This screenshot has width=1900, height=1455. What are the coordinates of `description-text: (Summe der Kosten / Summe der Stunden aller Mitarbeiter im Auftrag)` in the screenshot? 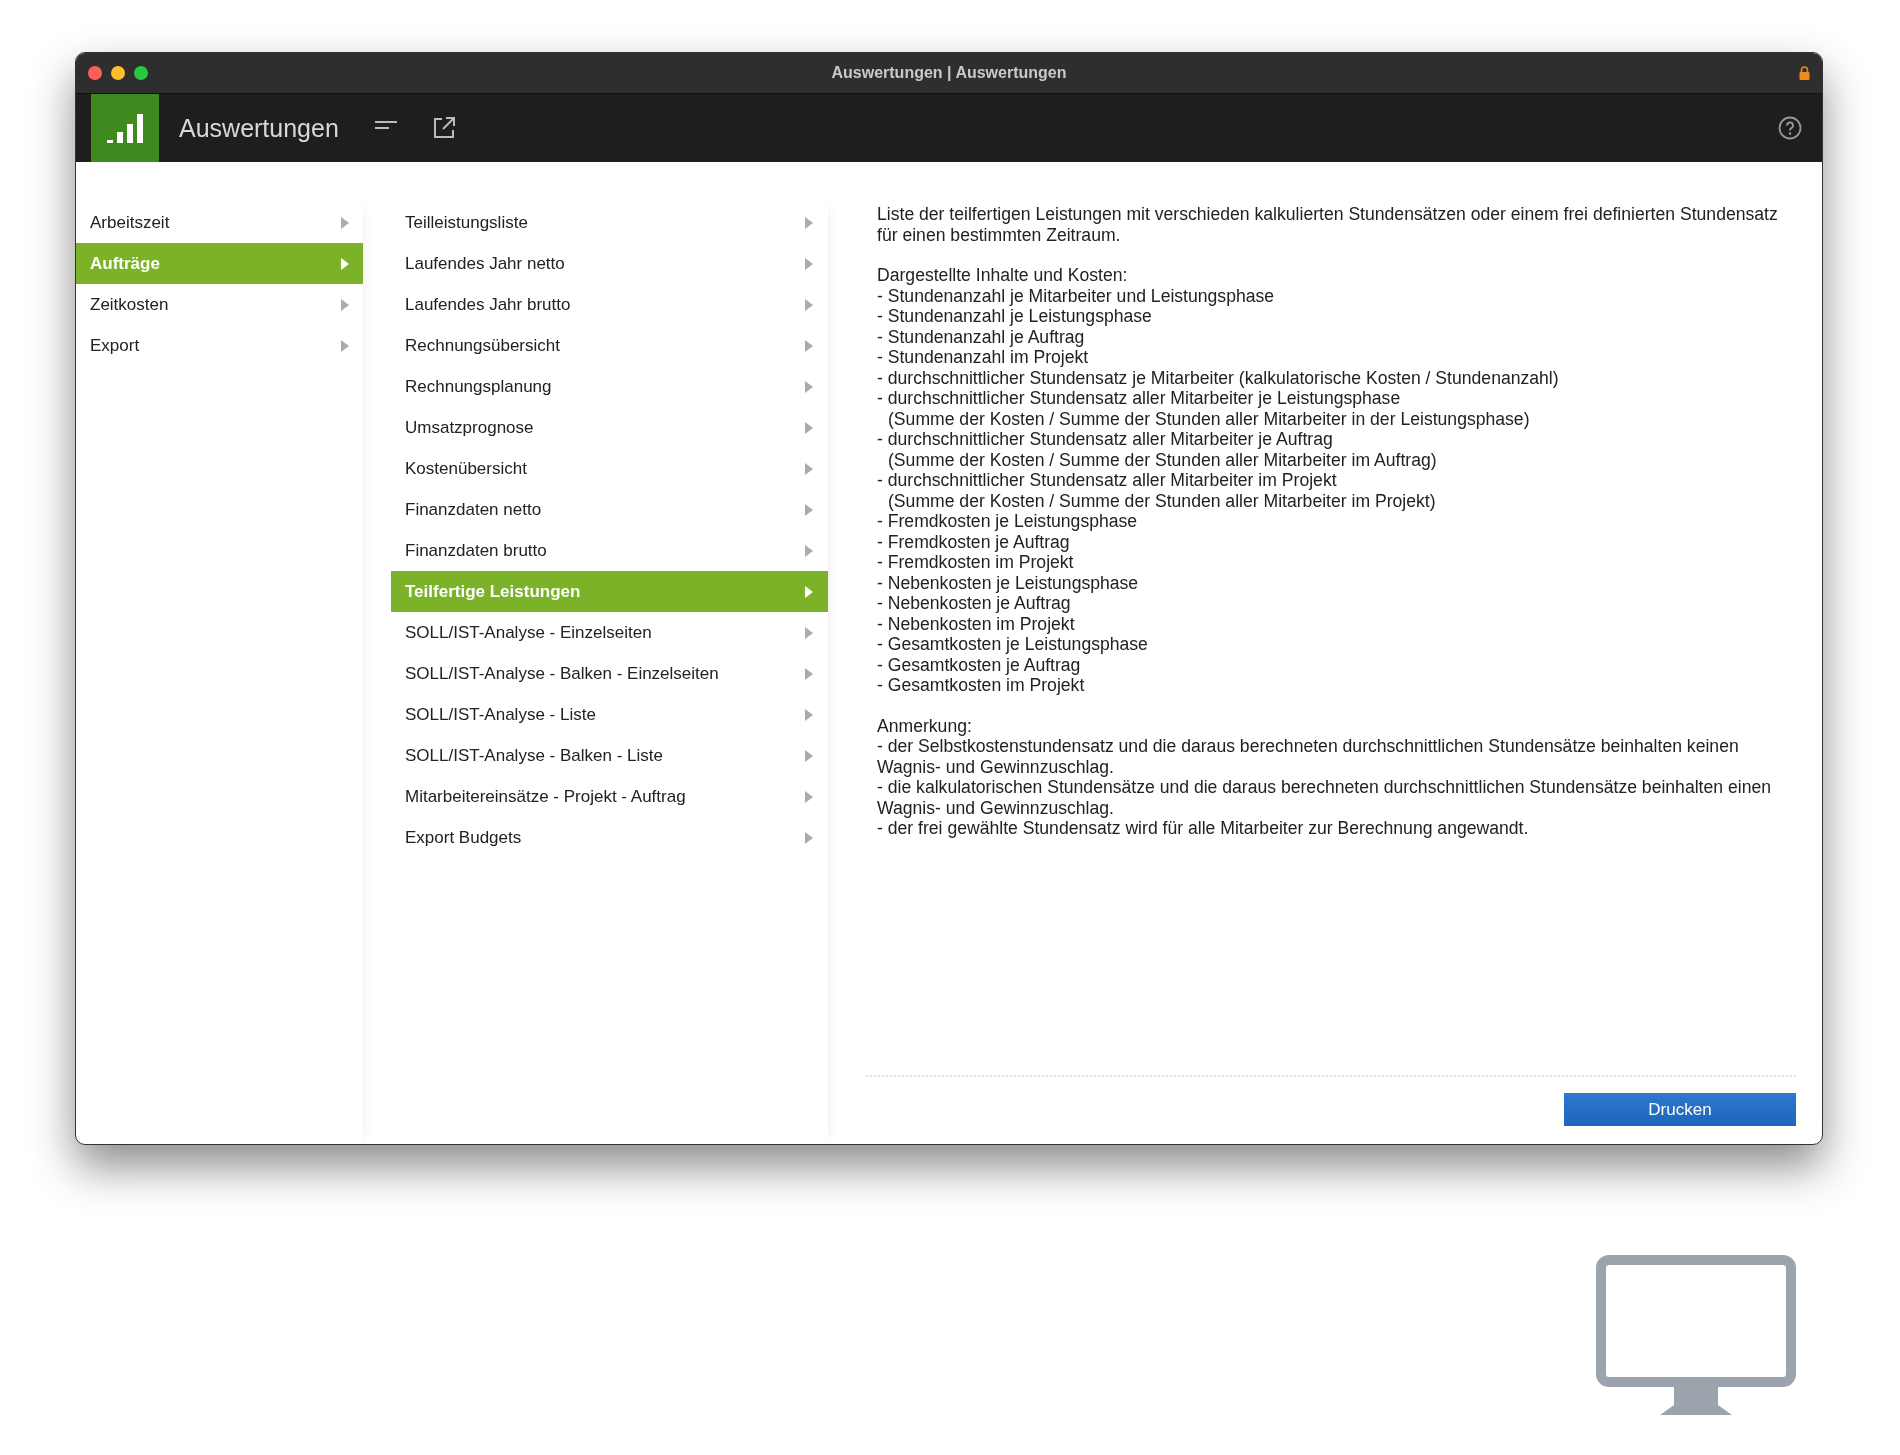 It's located at (1162, 459).